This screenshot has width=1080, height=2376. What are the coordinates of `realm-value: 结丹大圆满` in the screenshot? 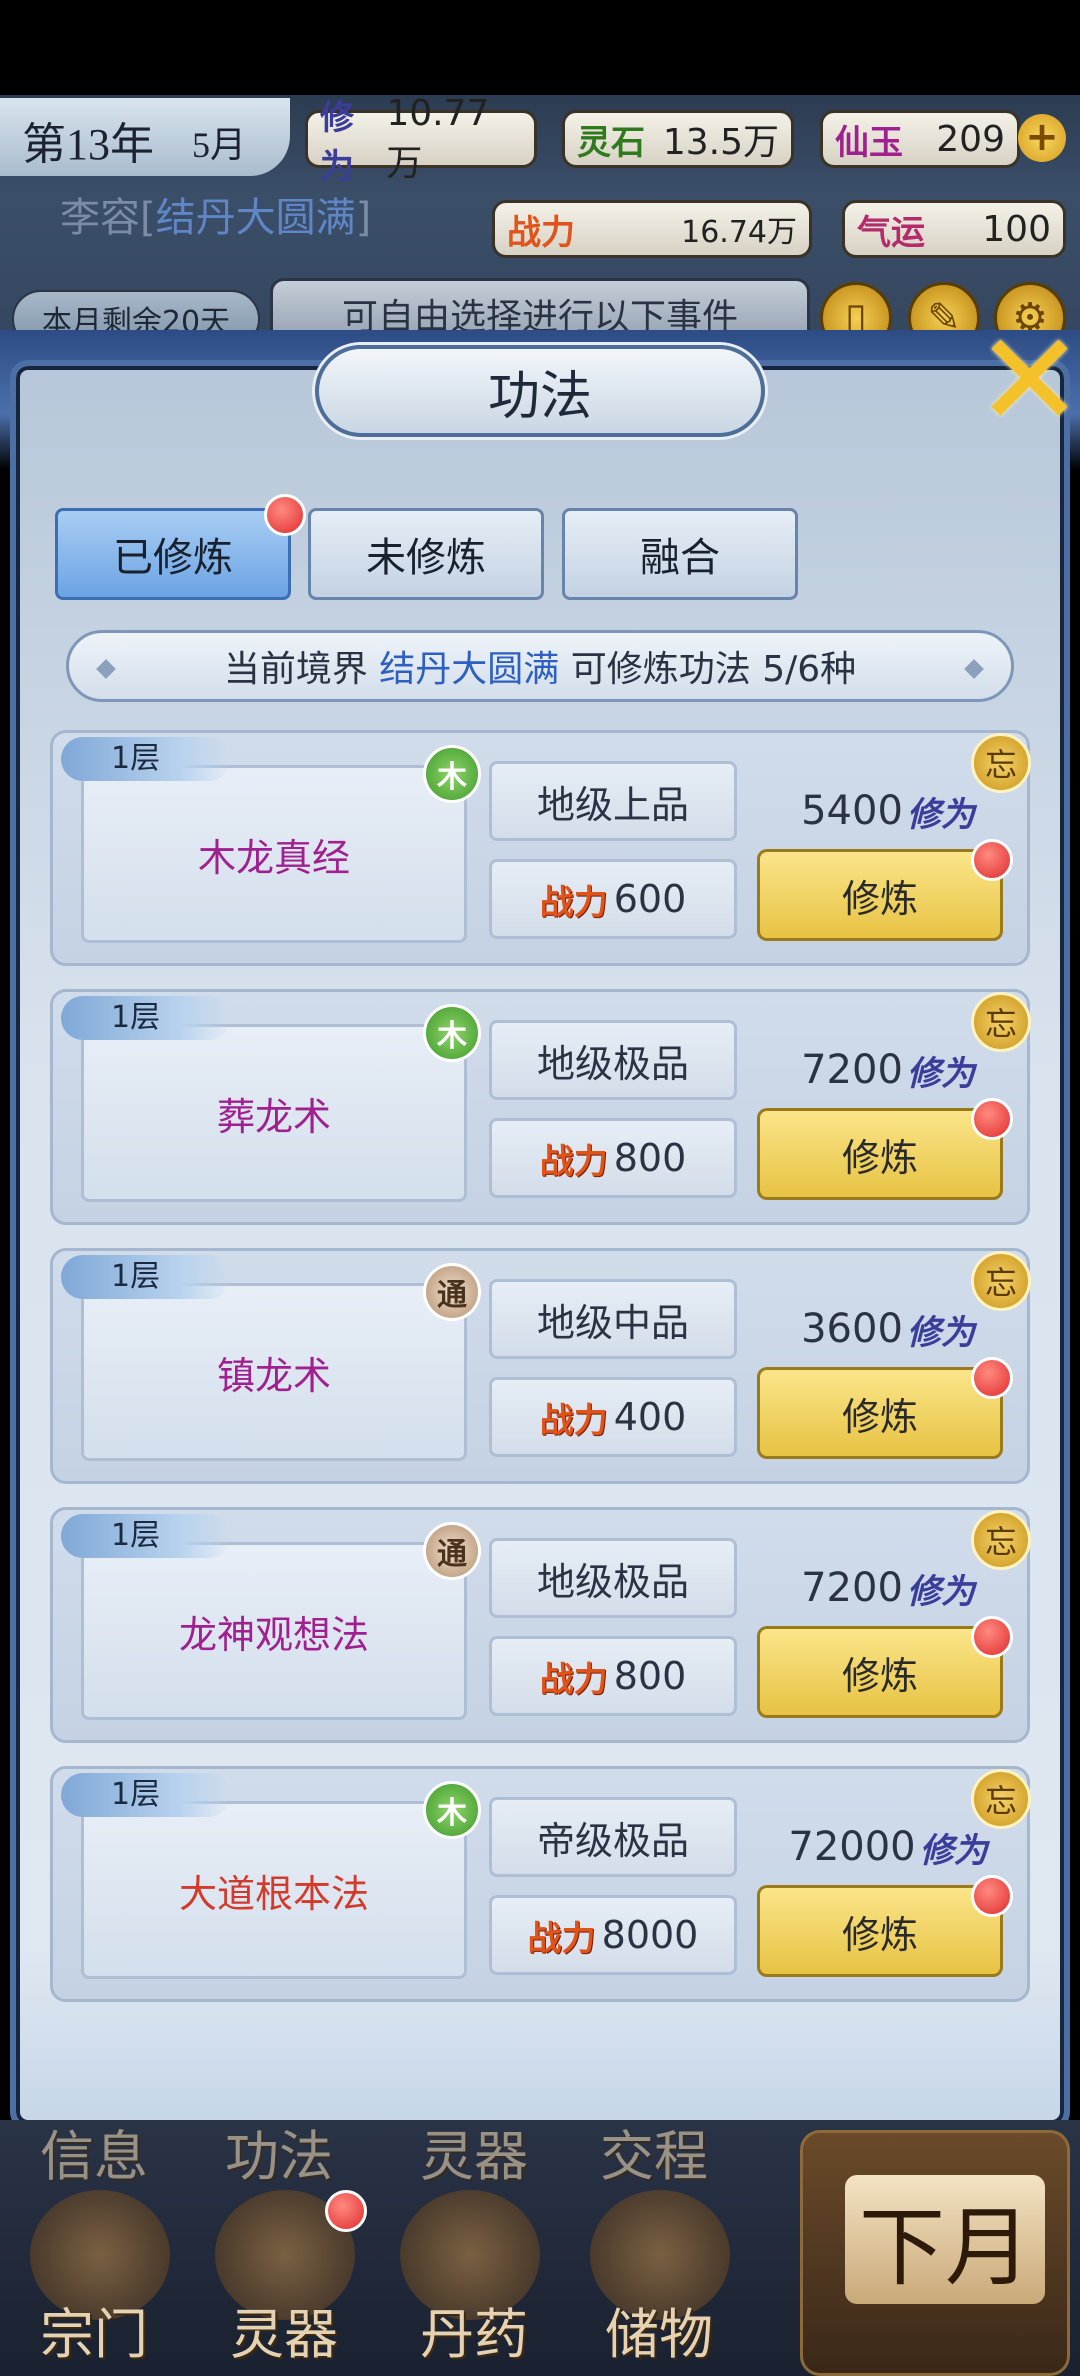 It's located at (469, 669).